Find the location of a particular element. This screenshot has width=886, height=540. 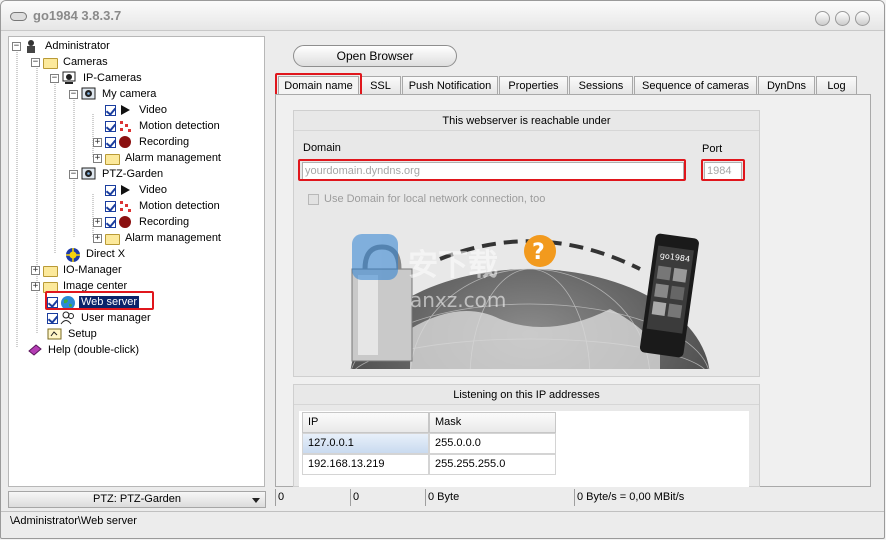

tree-item-setup: Setup is located at coordinates (73, 334).